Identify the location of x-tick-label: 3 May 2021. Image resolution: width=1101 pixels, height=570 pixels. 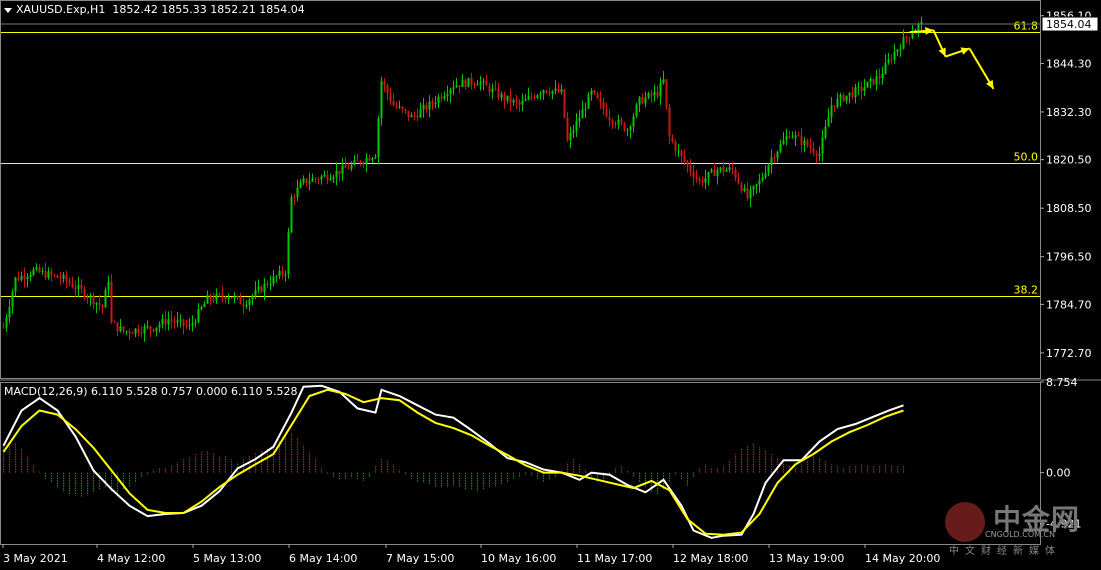
(35, 558).